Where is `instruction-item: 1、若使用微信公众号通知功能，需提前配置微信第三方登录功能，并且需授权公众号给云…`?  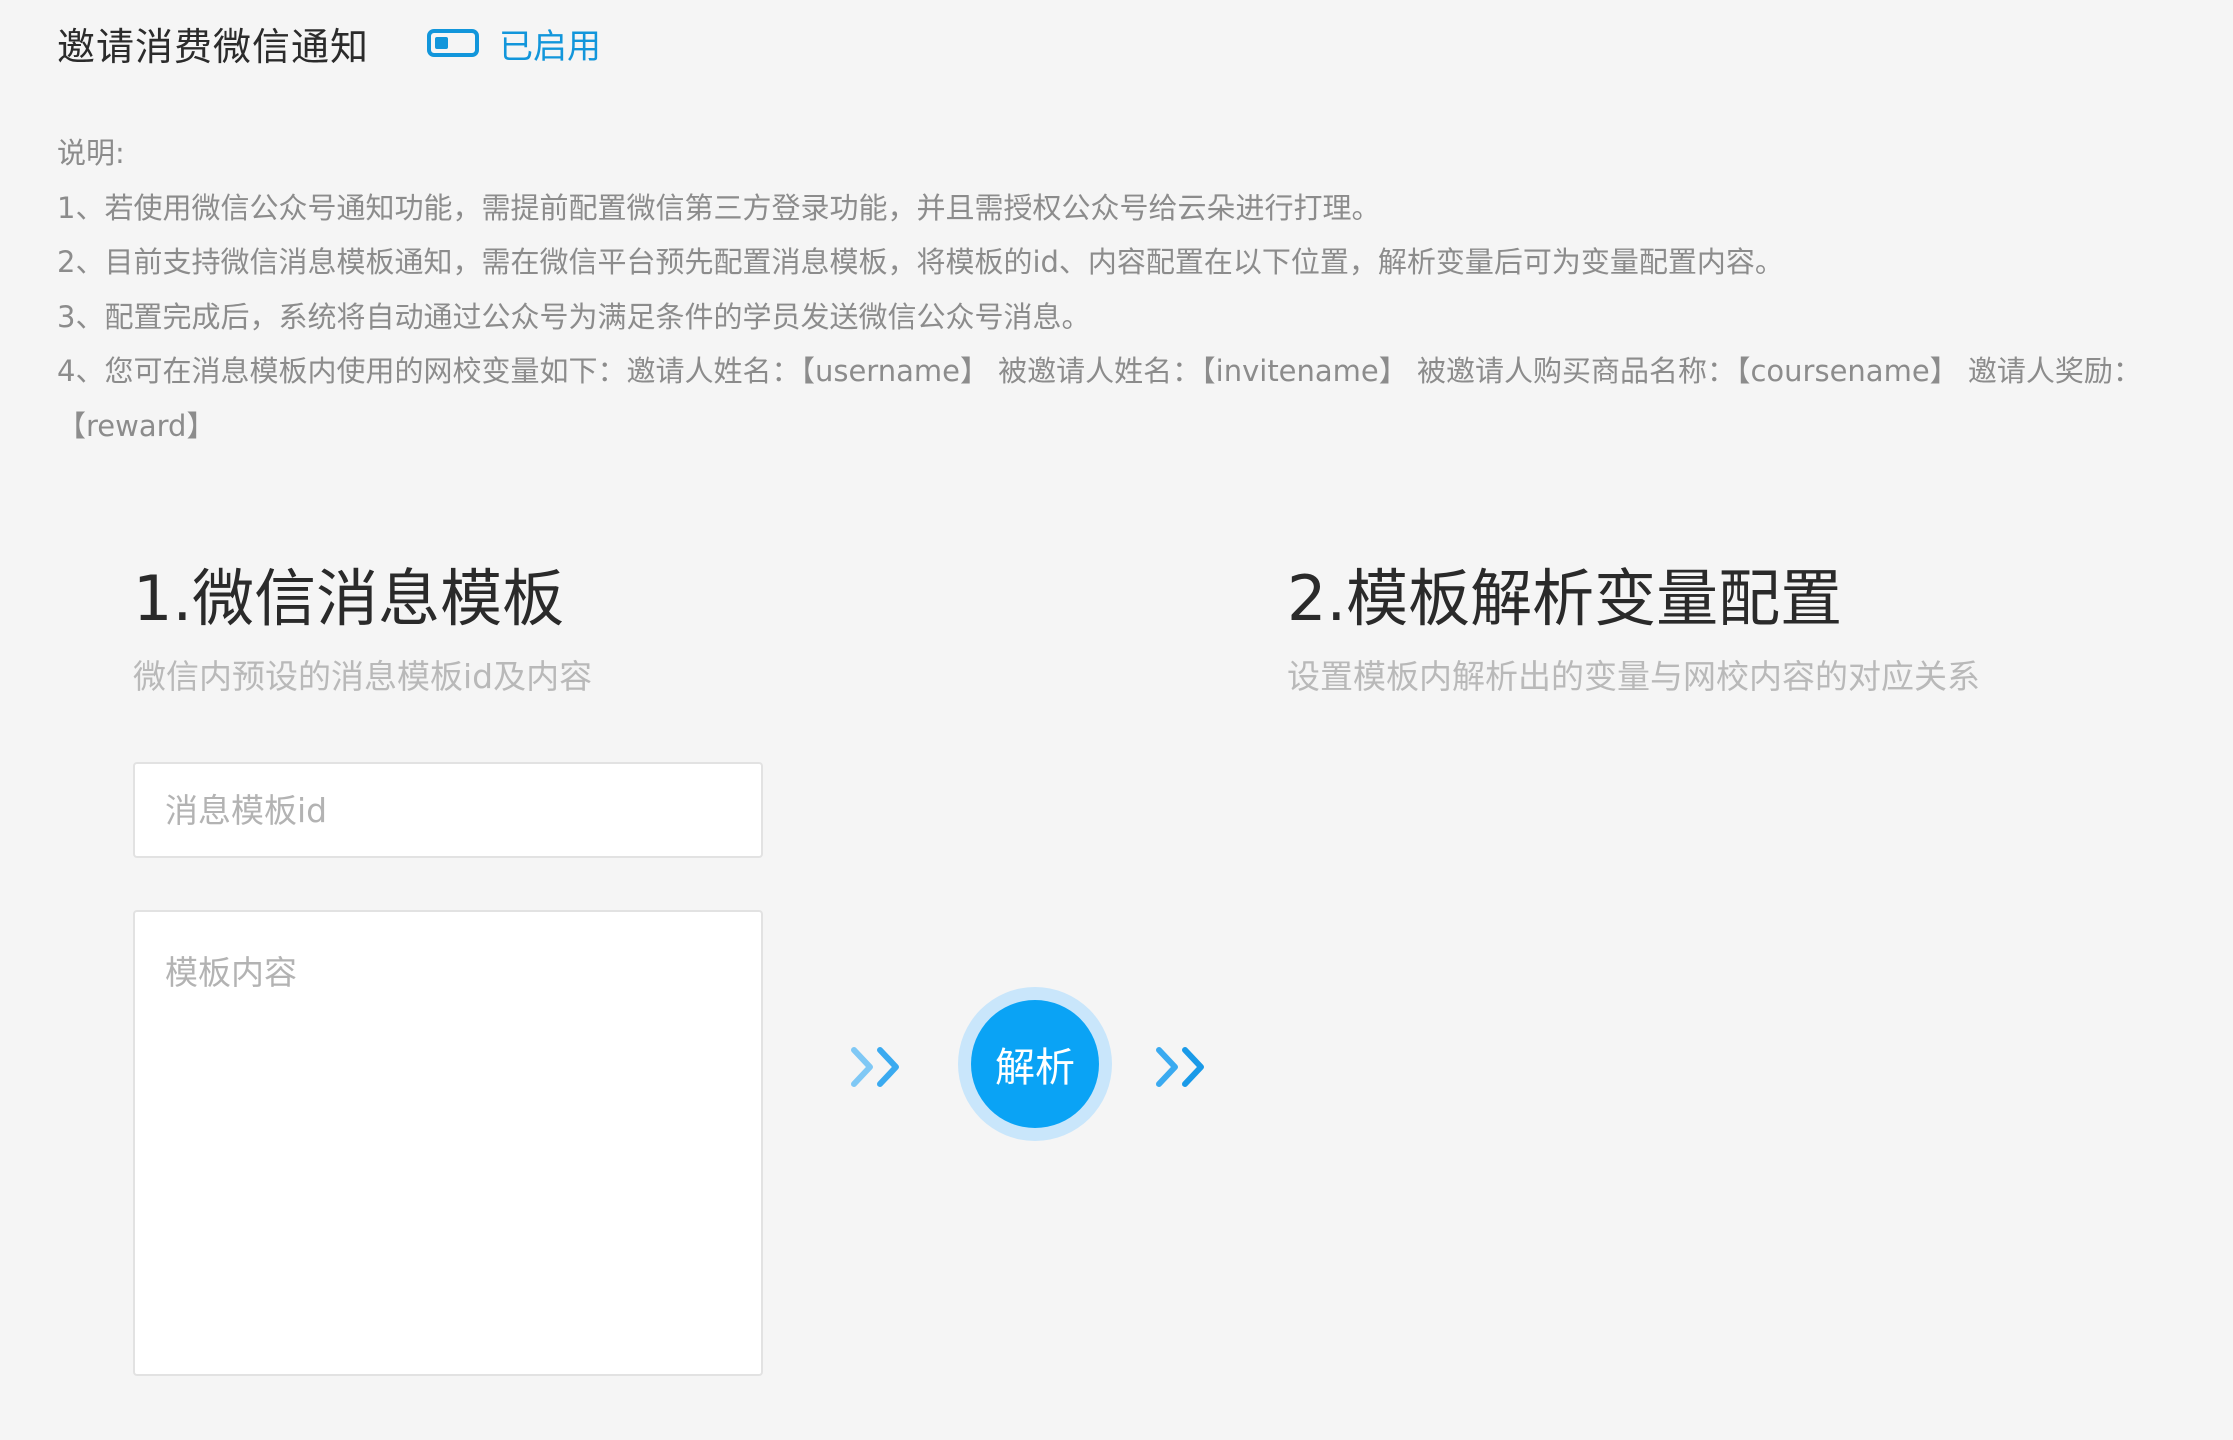 instruction-item: 1、若使用微信公众号通知功能，需提前配置微信第三方登录功能，并且需授权公众号给云… is located at coordinates (719, 207).